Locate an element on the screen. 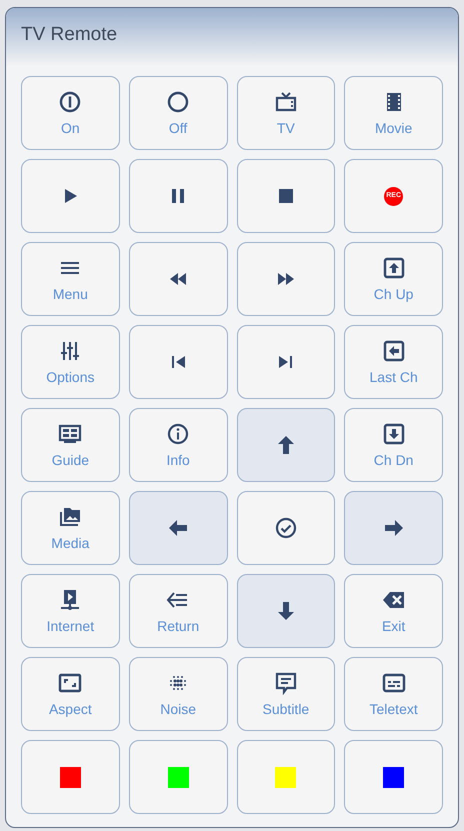 The image size is (464, 831). aspect-icon is located at coordinates (70, 683).